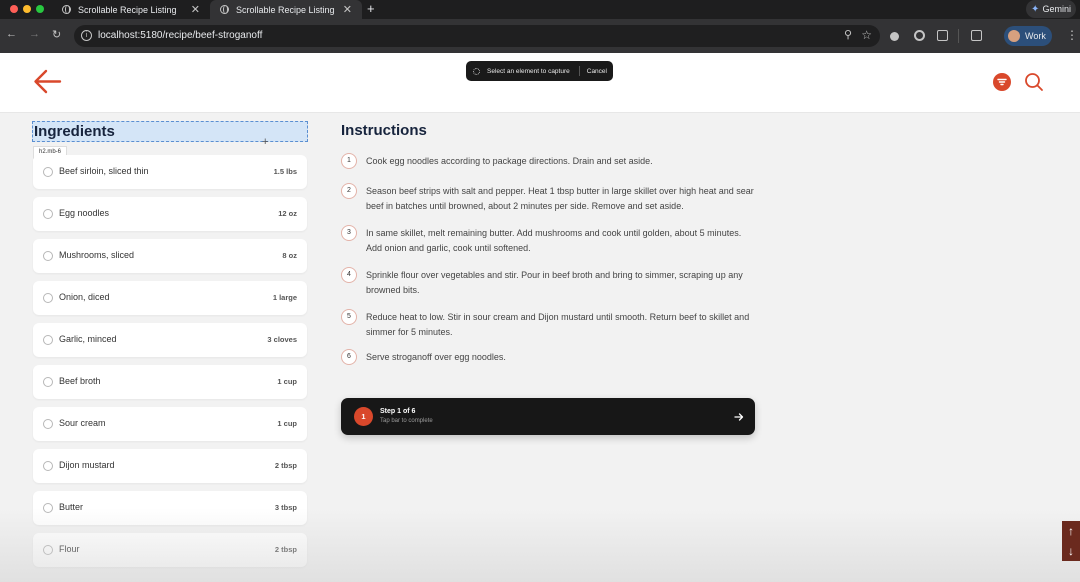 This screenshot has width=1080, height=582. Describe the element at coordinates (371, 8) in the screenshot. I see `new-tab-icon: +` at that location.